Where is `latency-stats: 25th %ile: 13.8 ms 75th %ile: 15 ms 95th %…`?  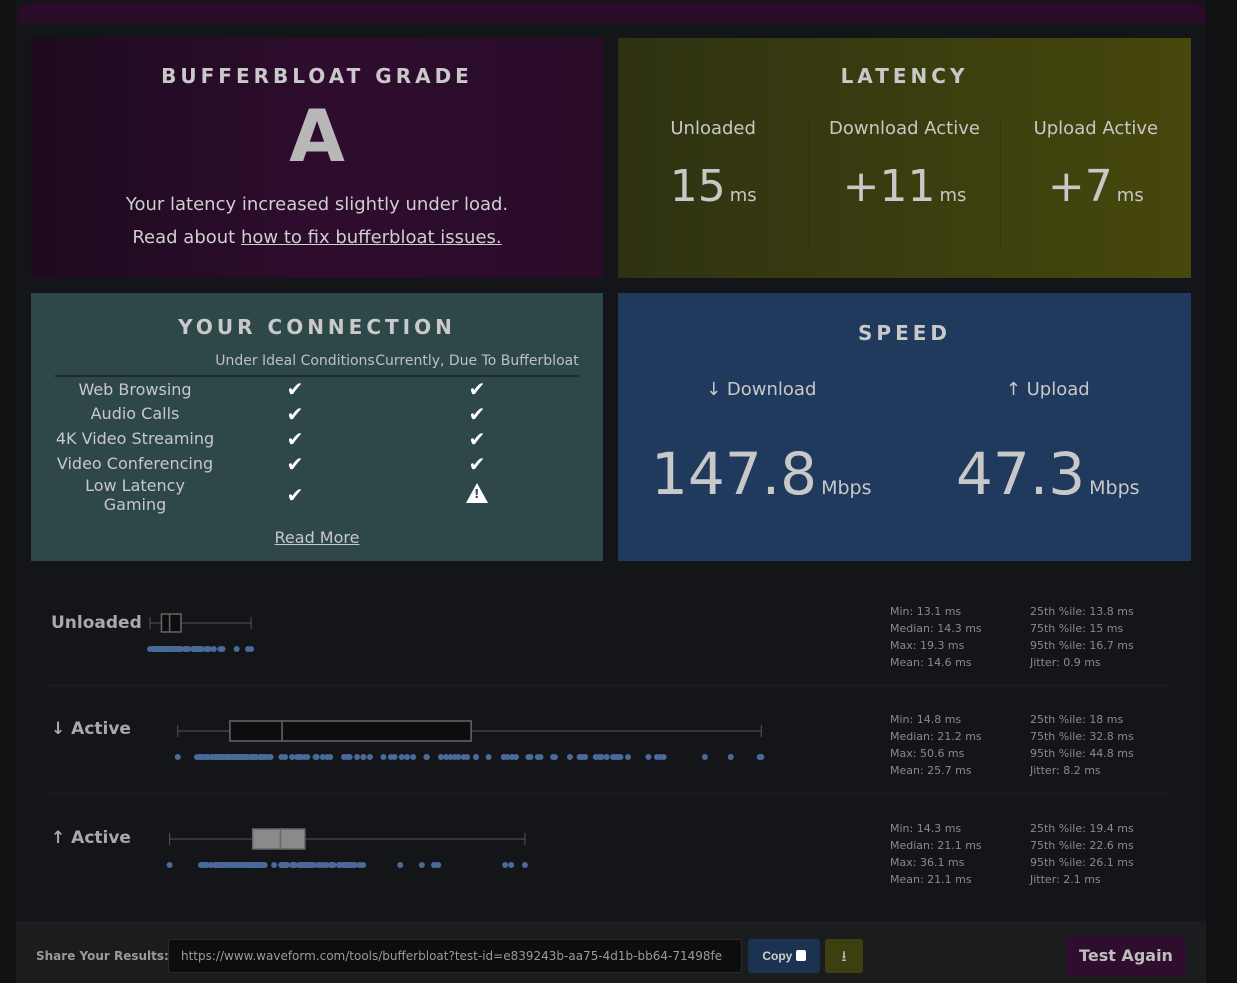 latency-stats: 25th %ile: 13.8 ms 75th %ile: 15 ms 95th %… is located at coordinates (1082, 637).